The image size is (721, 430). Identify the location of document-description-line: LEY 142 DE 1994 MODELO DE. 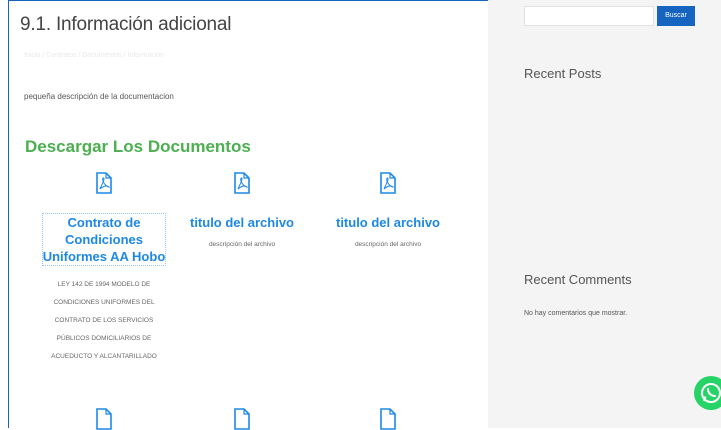
(104, 284).